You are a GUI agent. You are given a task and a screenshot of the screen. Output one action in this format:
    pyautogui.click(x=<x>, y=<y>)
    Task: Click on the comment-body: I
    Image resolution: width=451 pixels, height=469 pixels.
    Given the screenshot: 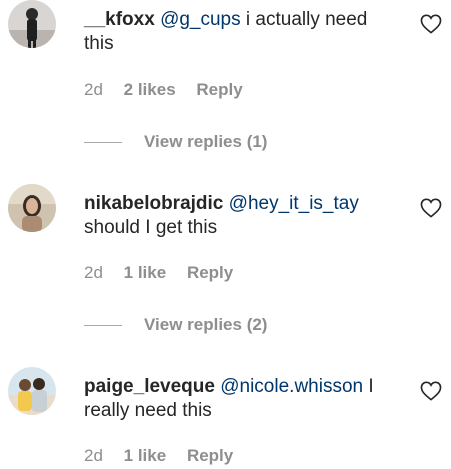 What is the action you would take?
    pyautogui.click(x=368, y=386)
    